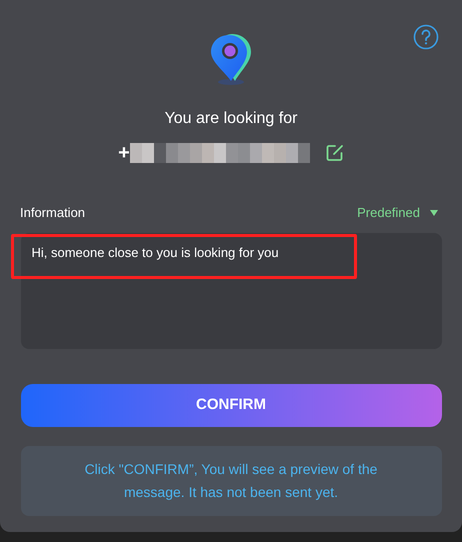  Describe the element at coordinates (335, 153) in the screenshot. I see `edit-icon` at that location.